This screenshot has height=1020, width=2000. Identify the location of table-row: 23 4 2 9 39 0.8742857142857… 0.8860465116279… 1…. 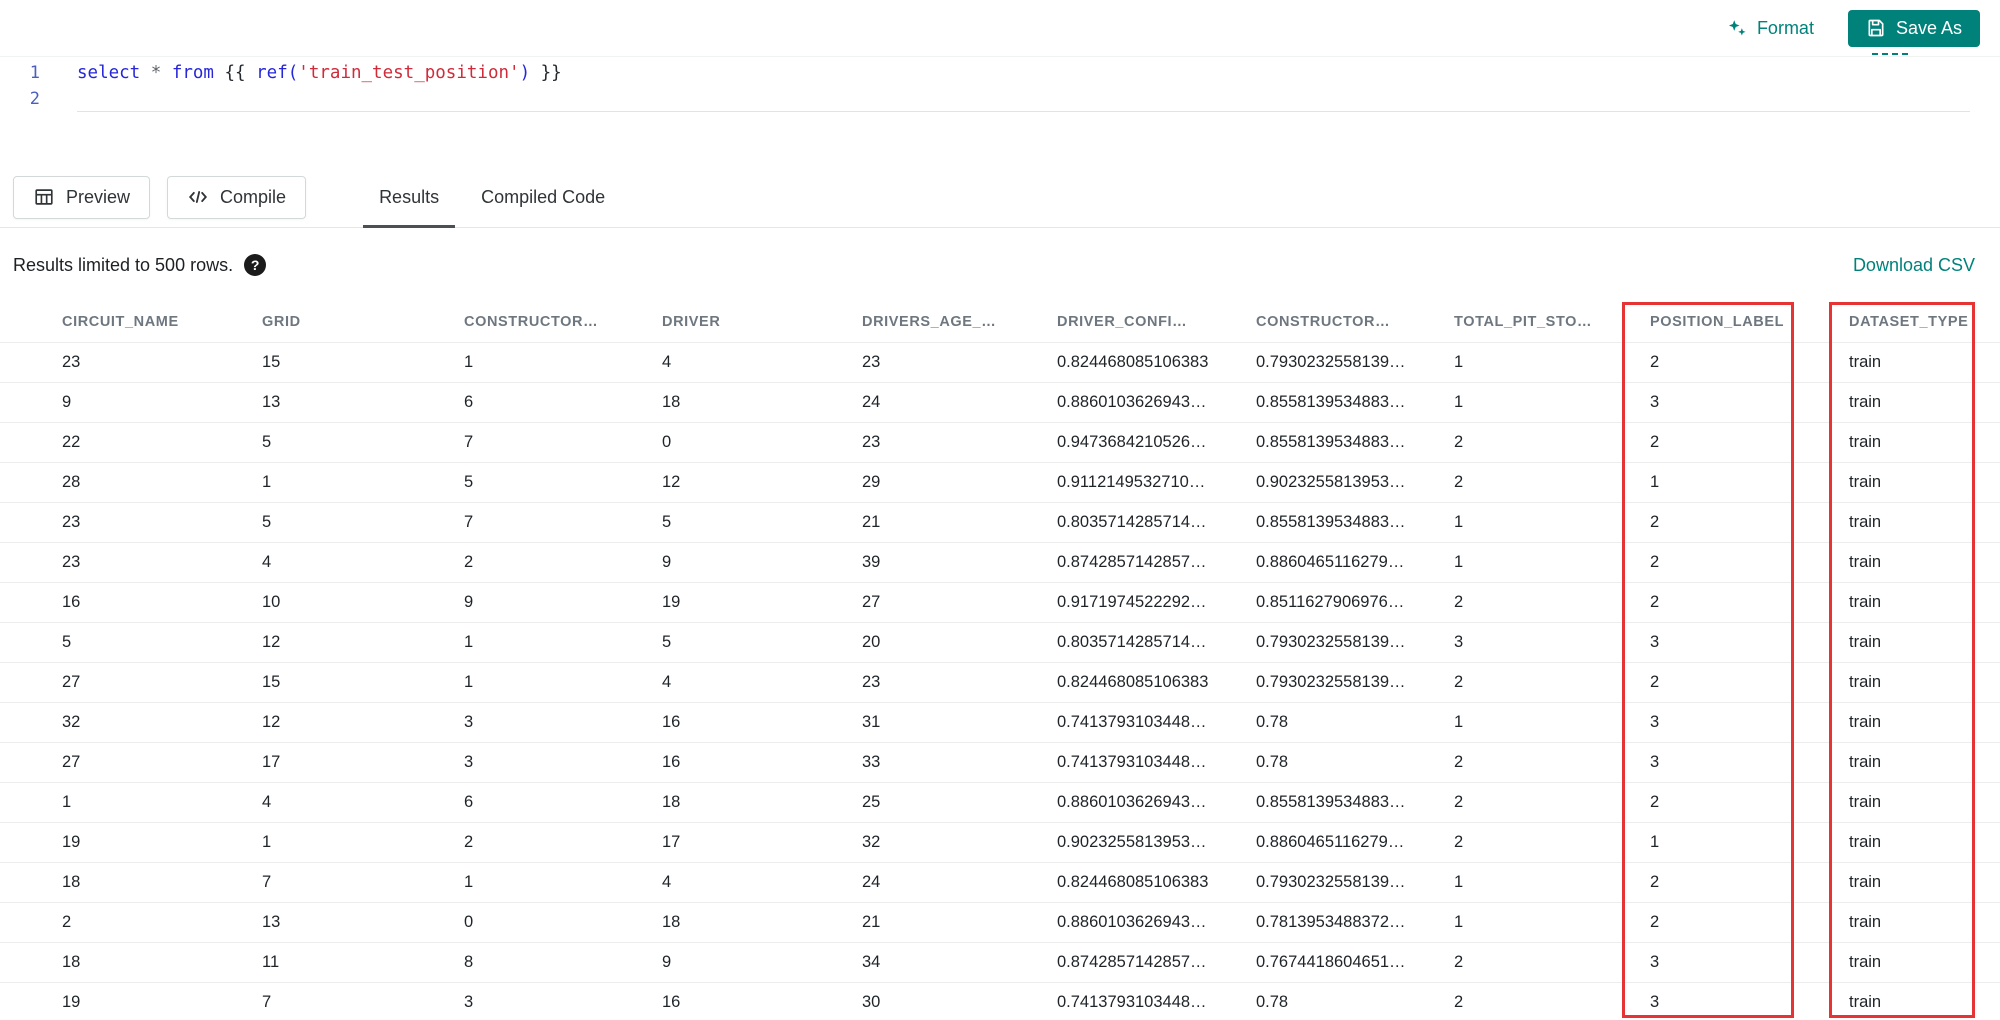
(1000, 562).